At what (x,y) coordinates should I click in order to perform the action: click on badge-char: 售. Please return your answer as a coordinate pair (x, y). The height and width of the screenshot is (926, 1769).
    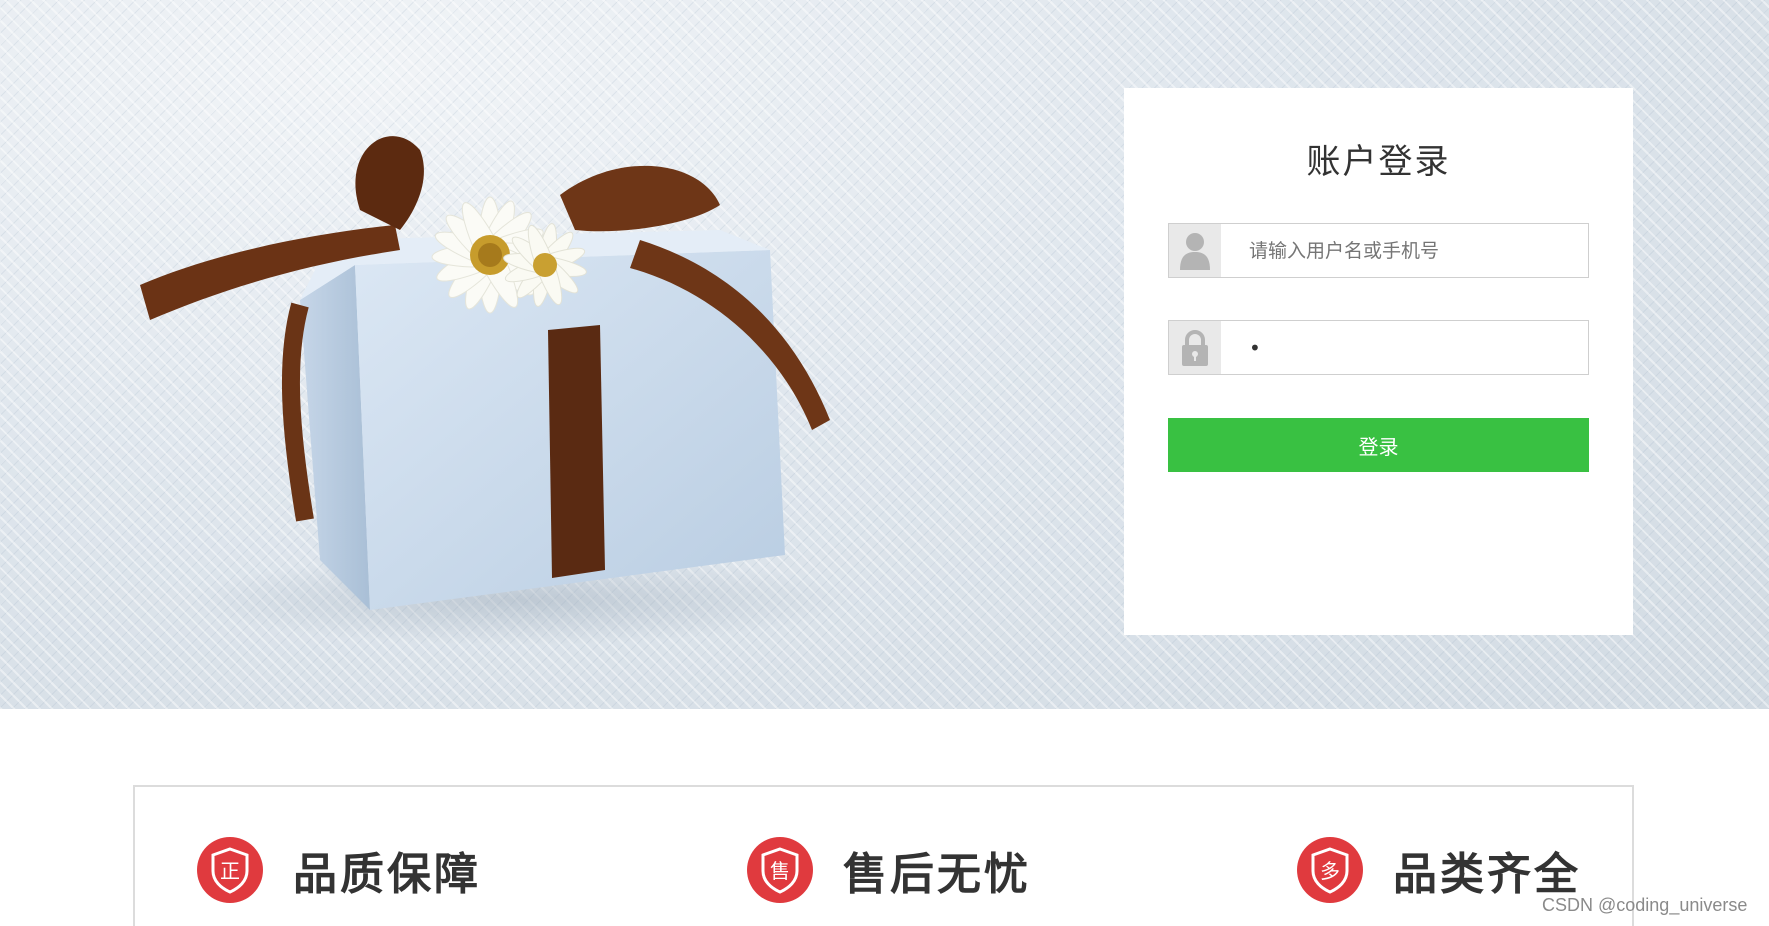
    Looking at the image, I should click on (780, 871).